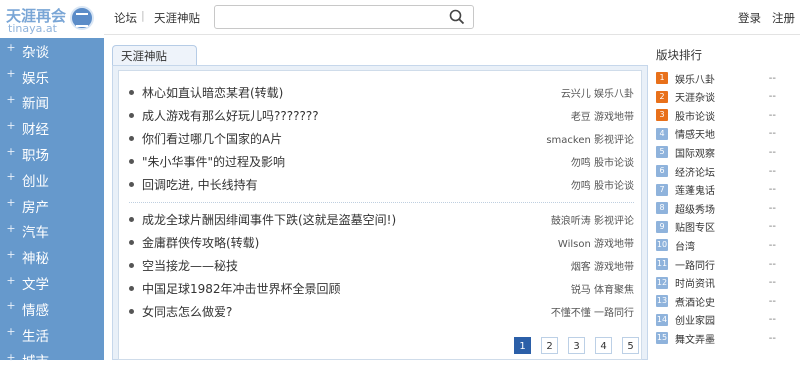  I want to click on rank-board-name: 经济论坛, so click(722, 171).